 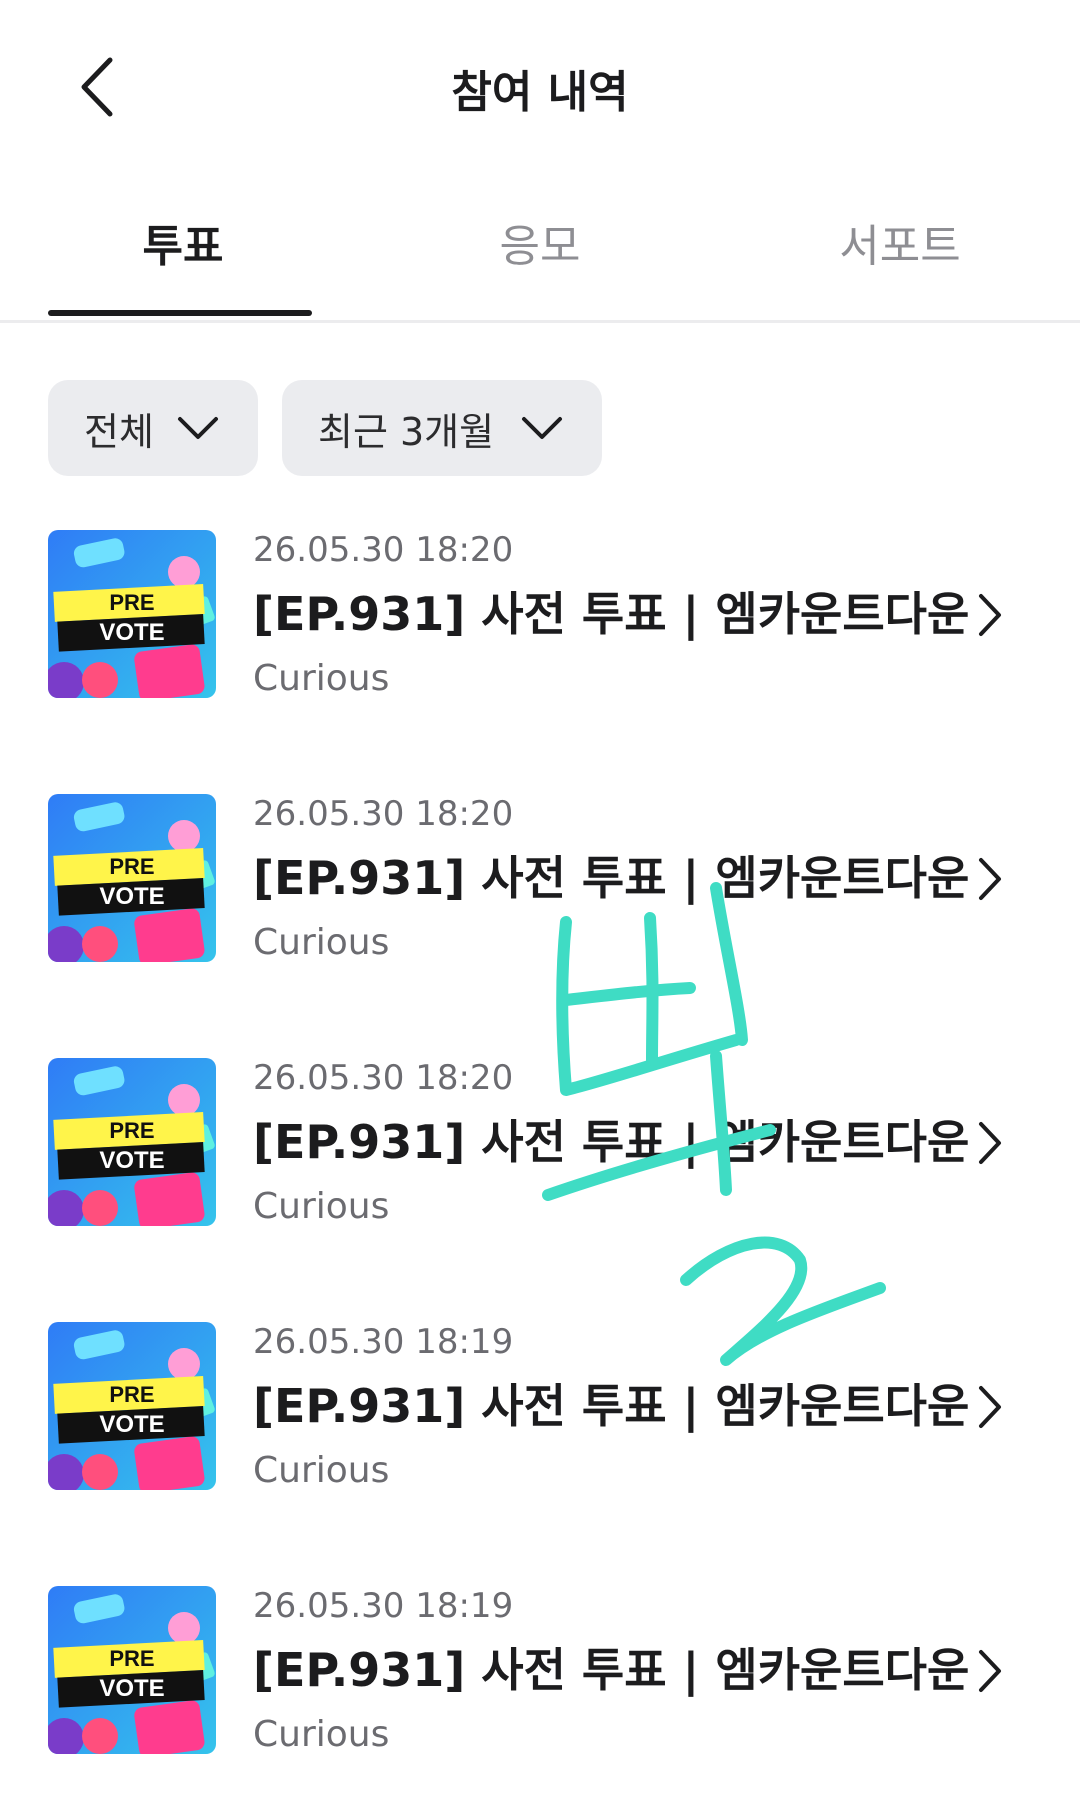 What do you see at coordinates (406, 431) in the screenshot?
I see `filter-period-label: 최근 3개월` at bounding box center [406, 431].